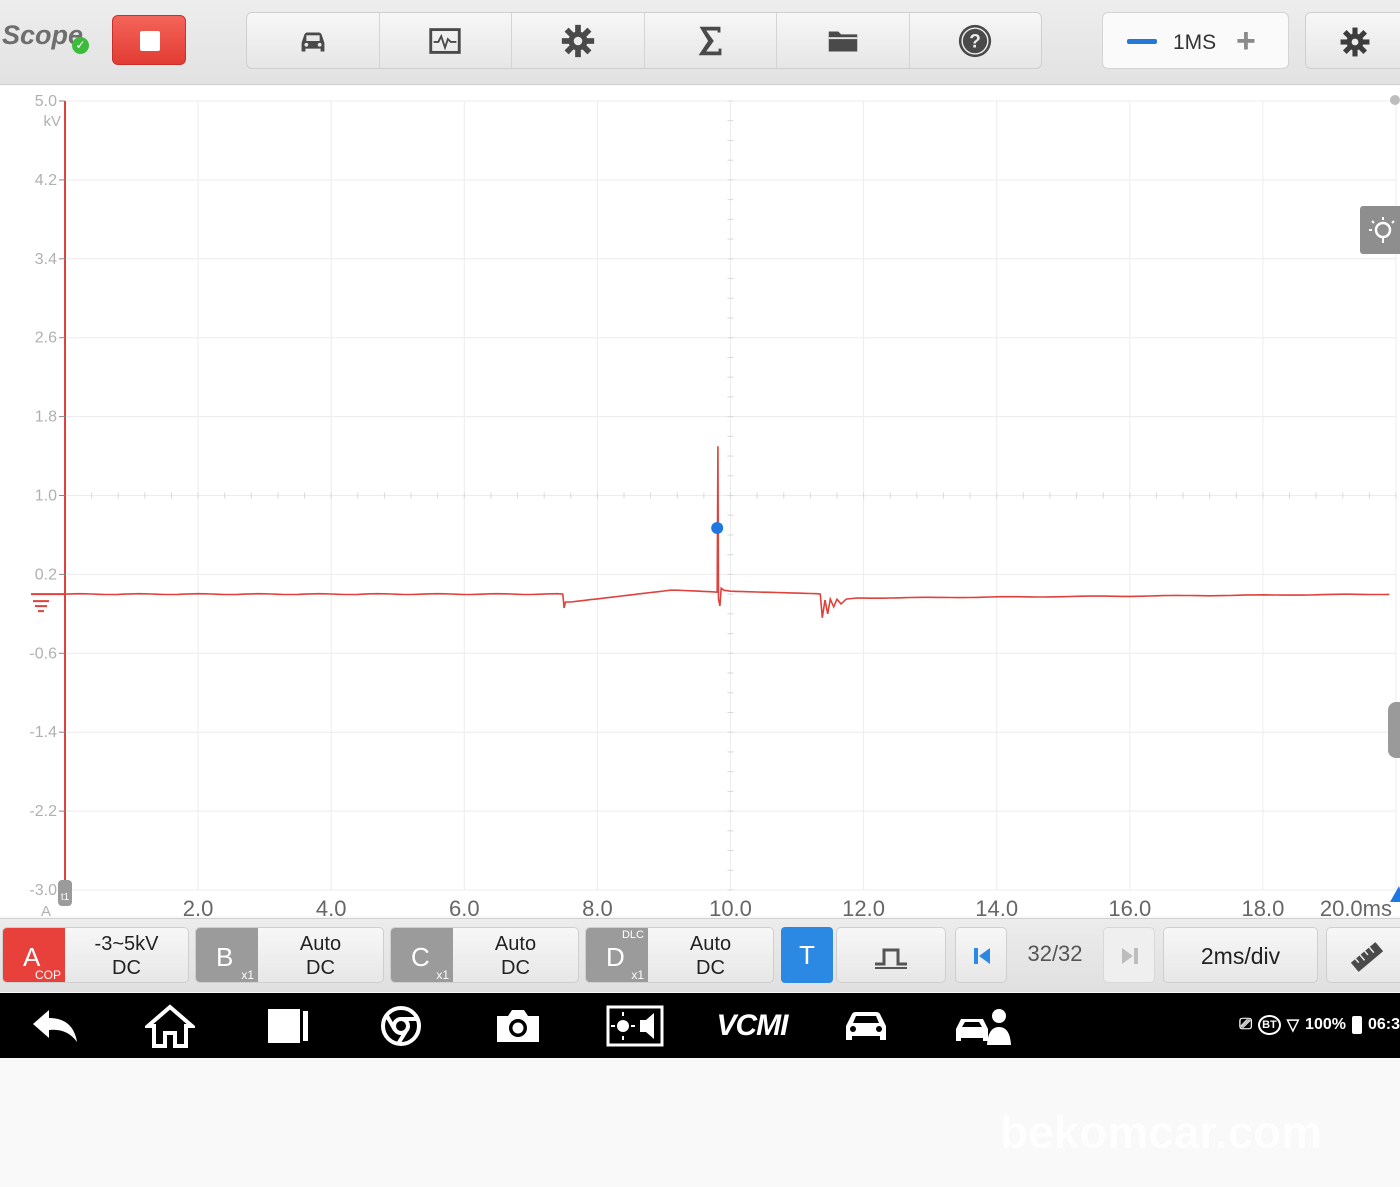  What do you see at coordinates (47, 975) in the screenshot?
I see `channel-a-probe: COP` at bounding box center [47, 975].